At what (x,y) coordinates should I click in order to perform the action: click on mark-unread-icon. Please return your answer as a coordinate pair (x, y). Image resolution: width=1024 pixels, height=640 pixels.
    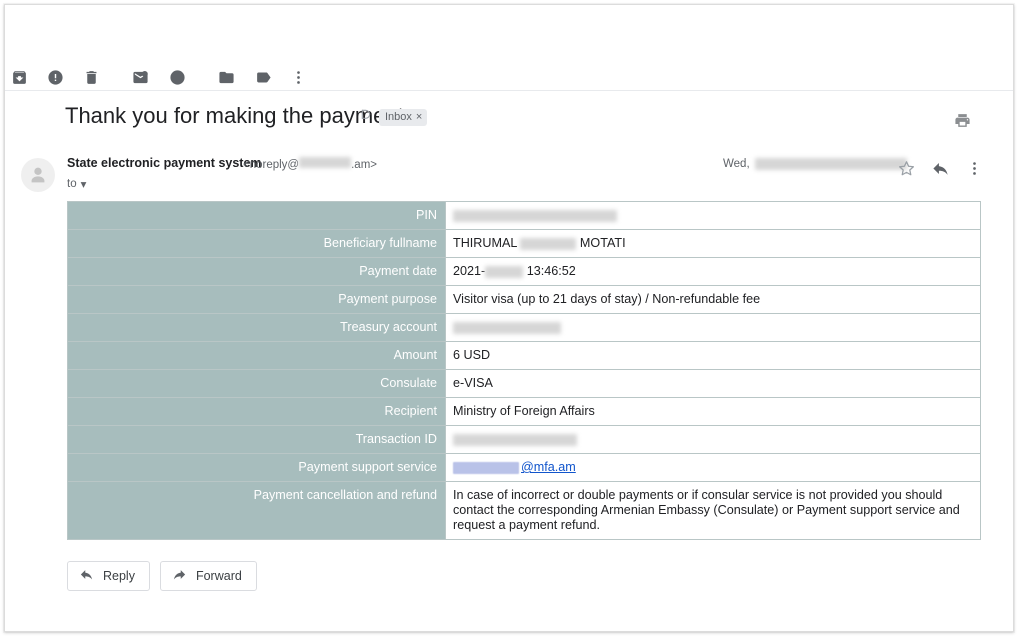
    Looking at the image, I should click on (140, 77).